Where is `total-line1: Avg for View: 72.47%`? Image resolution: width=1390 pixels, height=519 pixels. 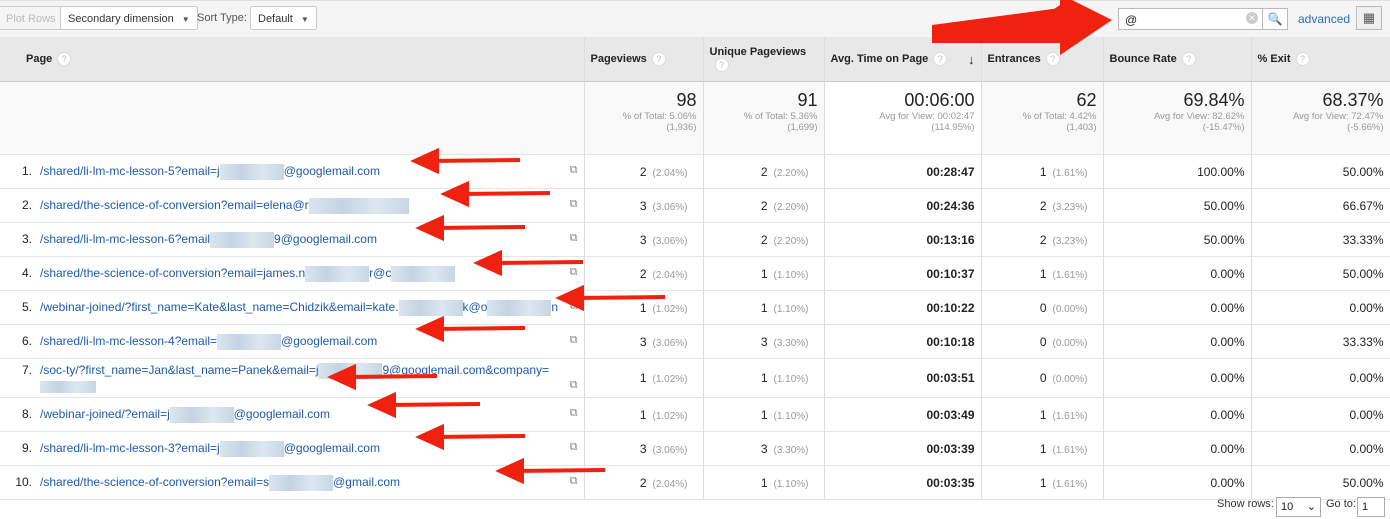 total-line1: Avg for View: 72.47% is located at coordinates (1338, 116).